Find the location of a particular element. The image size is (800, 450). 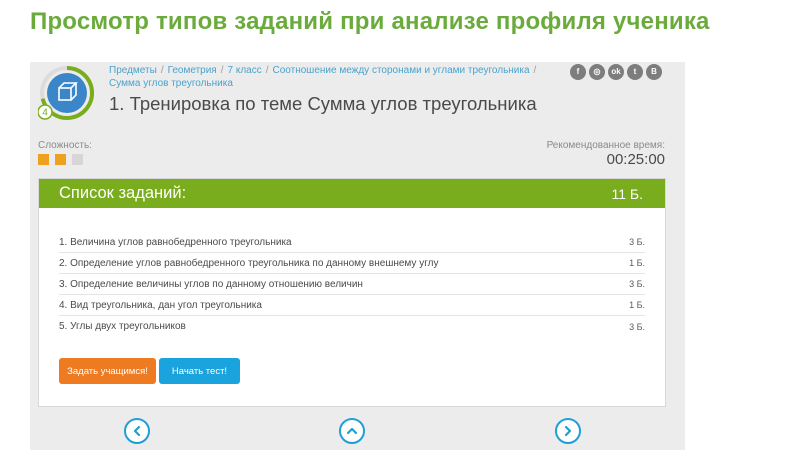

breadcrumb-item-topic: Сумма углов треугольника is located at coordinates (171, 83).